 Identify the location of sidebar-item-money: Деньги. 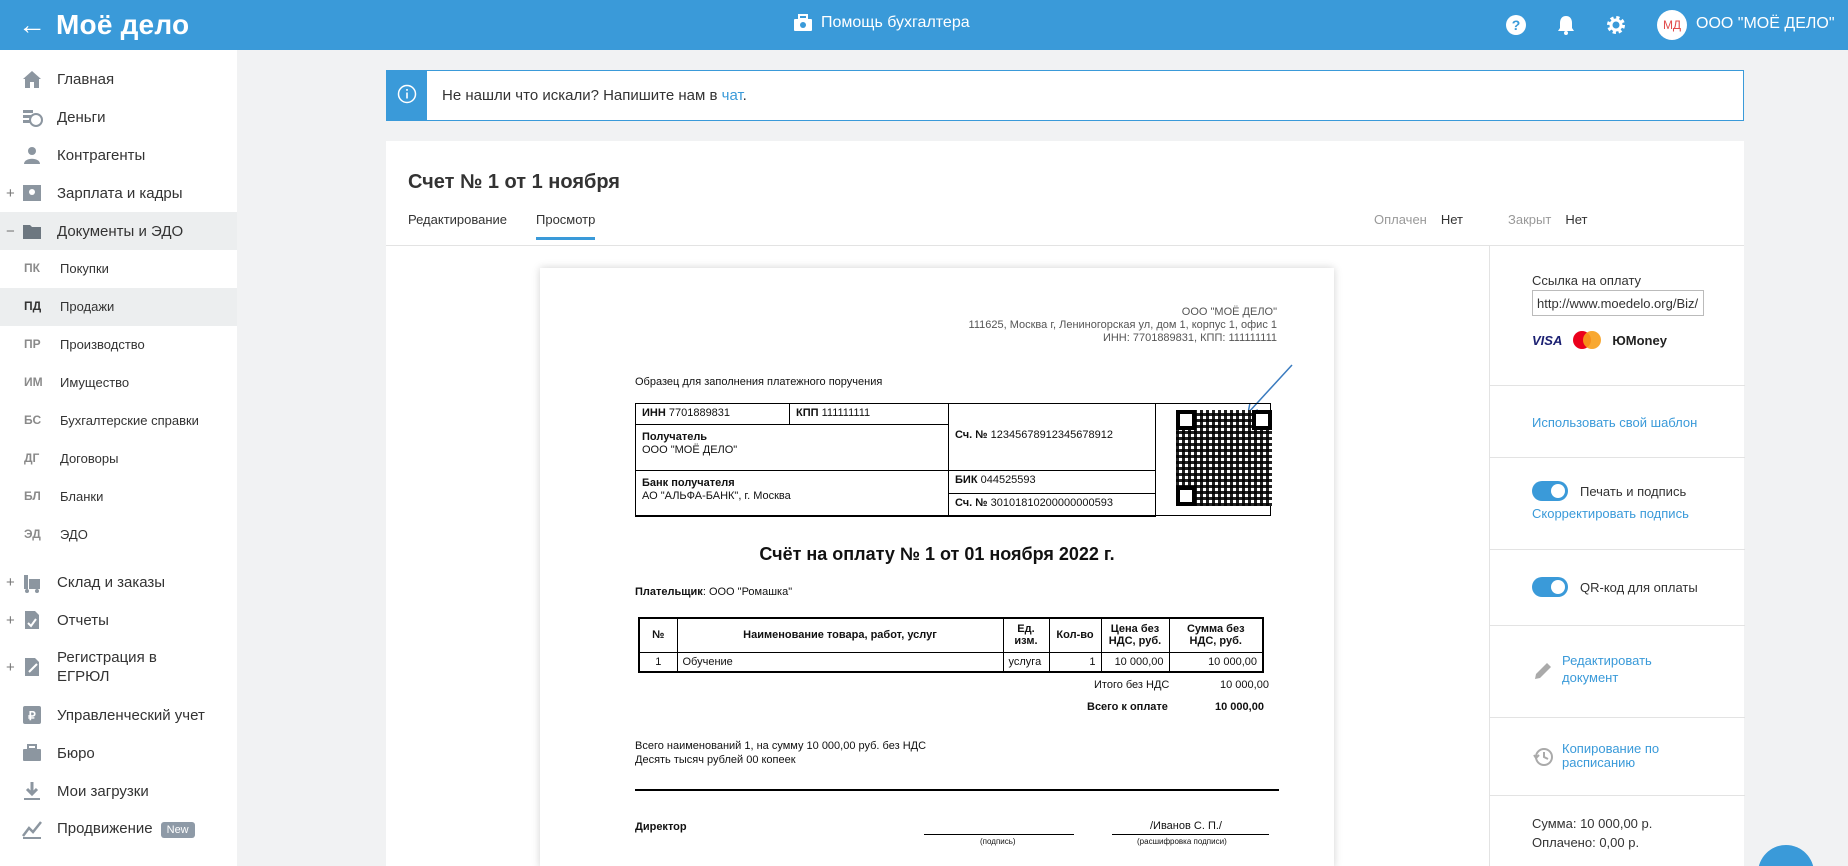
(118, 117).